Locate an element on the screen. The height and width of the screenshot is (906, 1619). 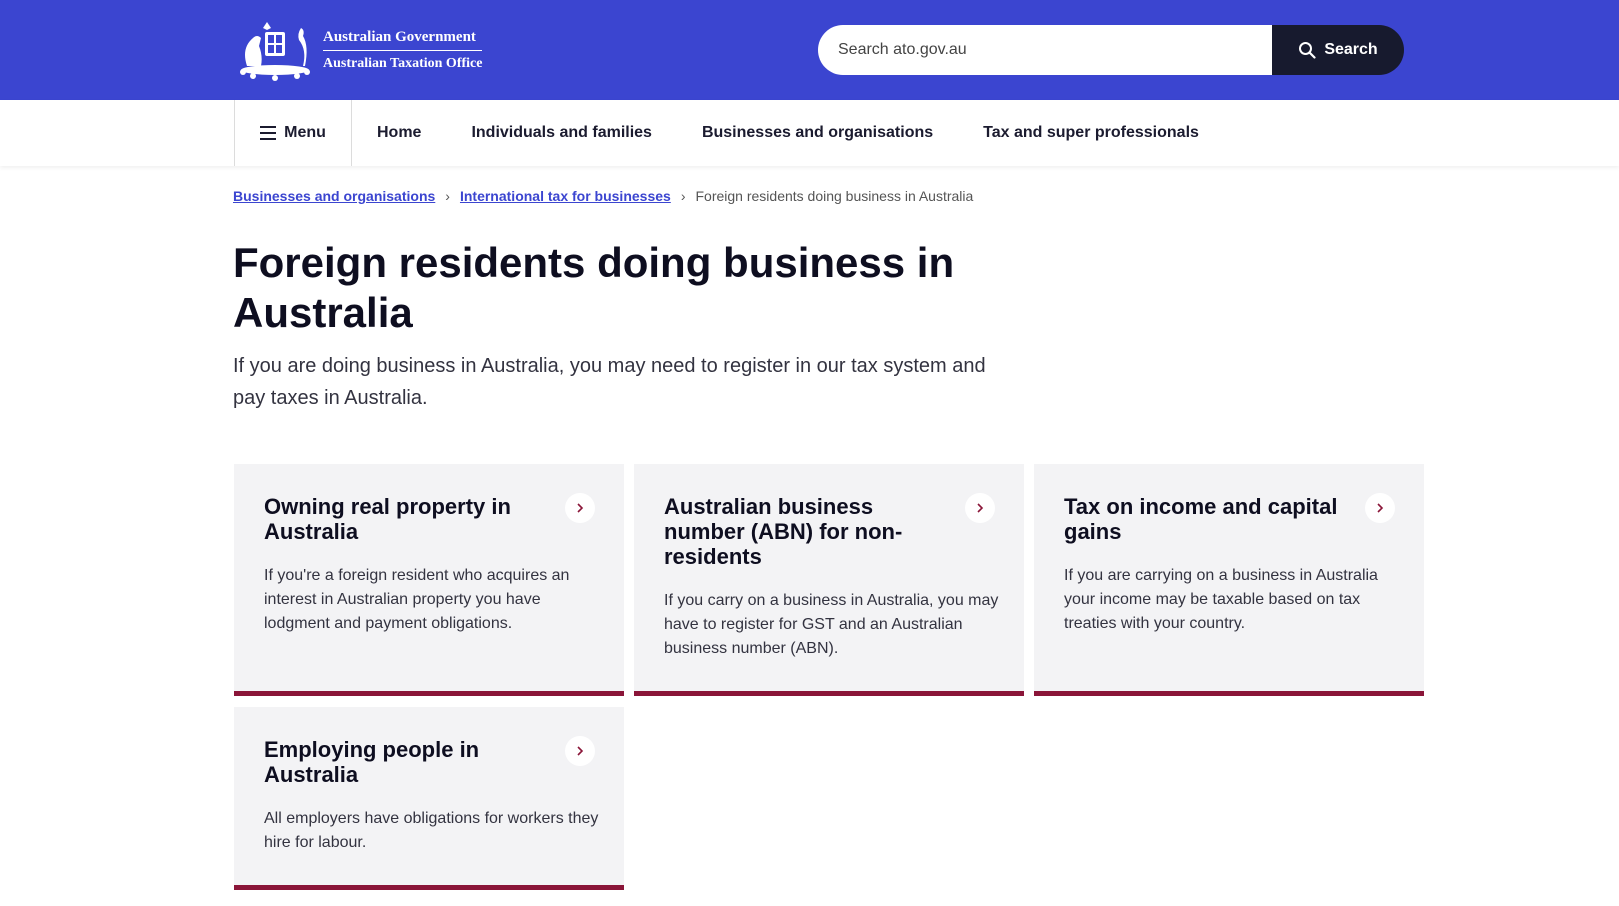
logo-government: Australian Government is located at coordinates (403, 40).